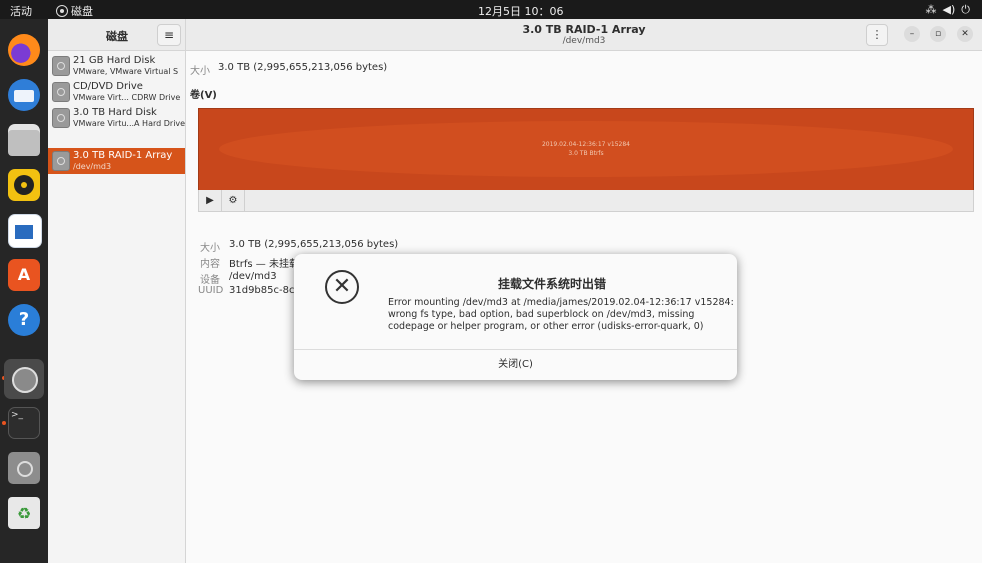  I want to click on detail-label: UUID, so click(211, 290).